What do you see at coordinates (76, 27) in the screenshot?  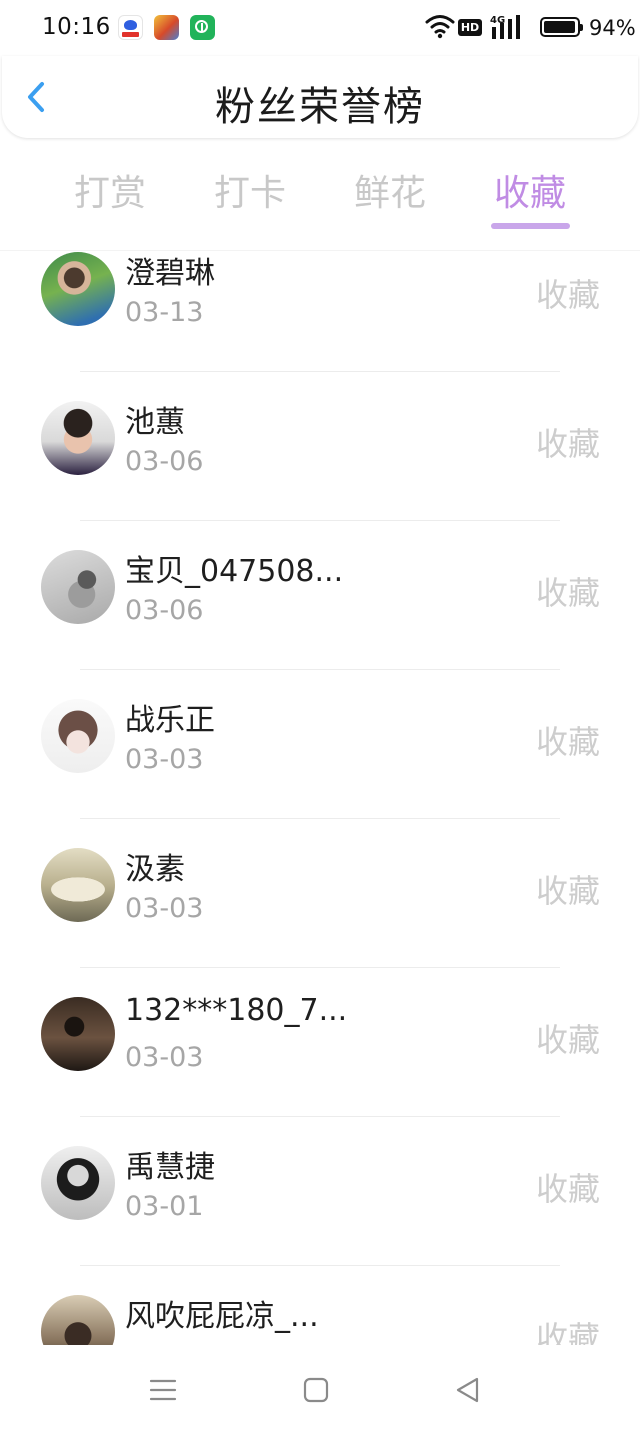 I see `status-time: 10:16` at bounding box center [76, 27].